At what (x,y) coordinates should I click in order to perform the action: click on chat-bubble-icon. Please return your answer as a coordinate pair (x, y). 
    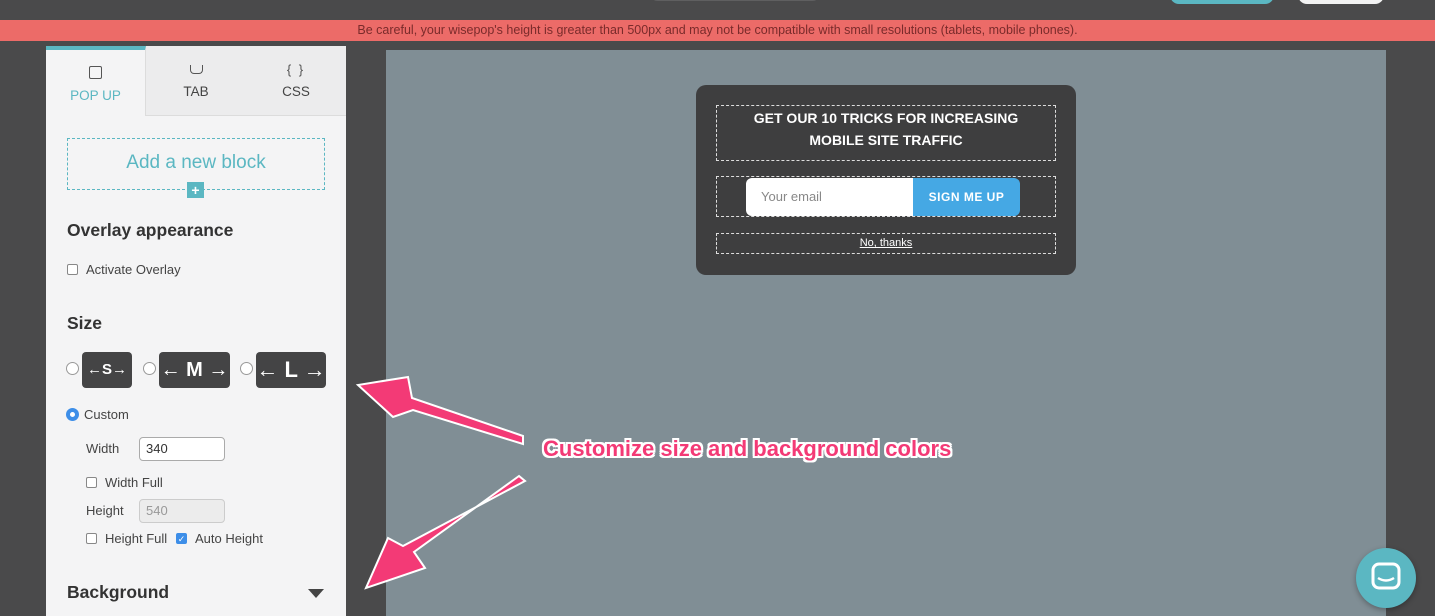
    Looking at the image, I should click on (1386, 576).